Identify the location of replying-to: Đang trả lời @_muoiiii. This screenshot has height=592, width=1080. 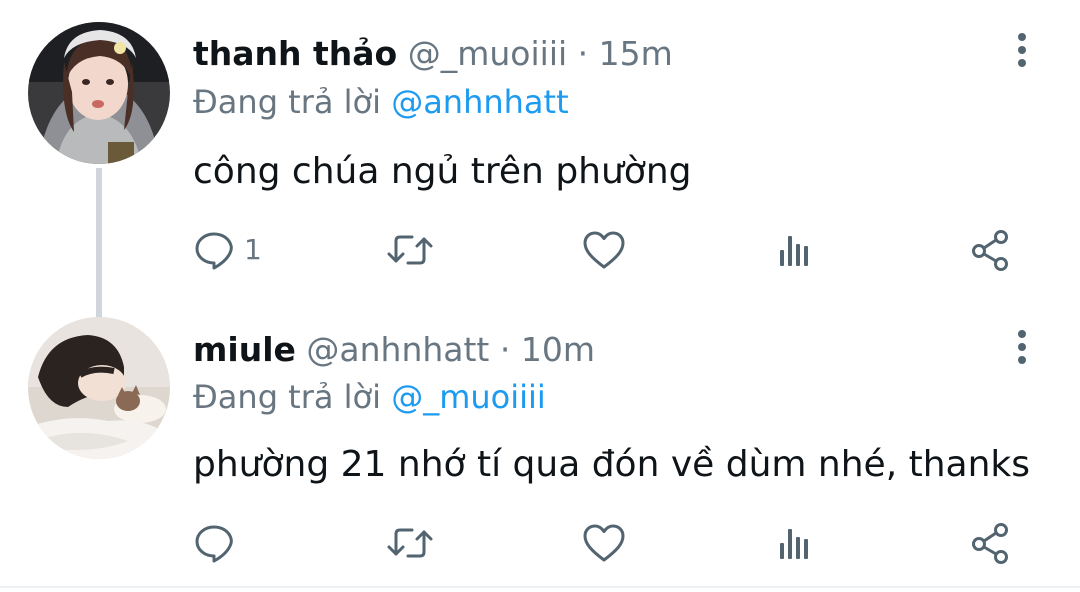
(369, 397).